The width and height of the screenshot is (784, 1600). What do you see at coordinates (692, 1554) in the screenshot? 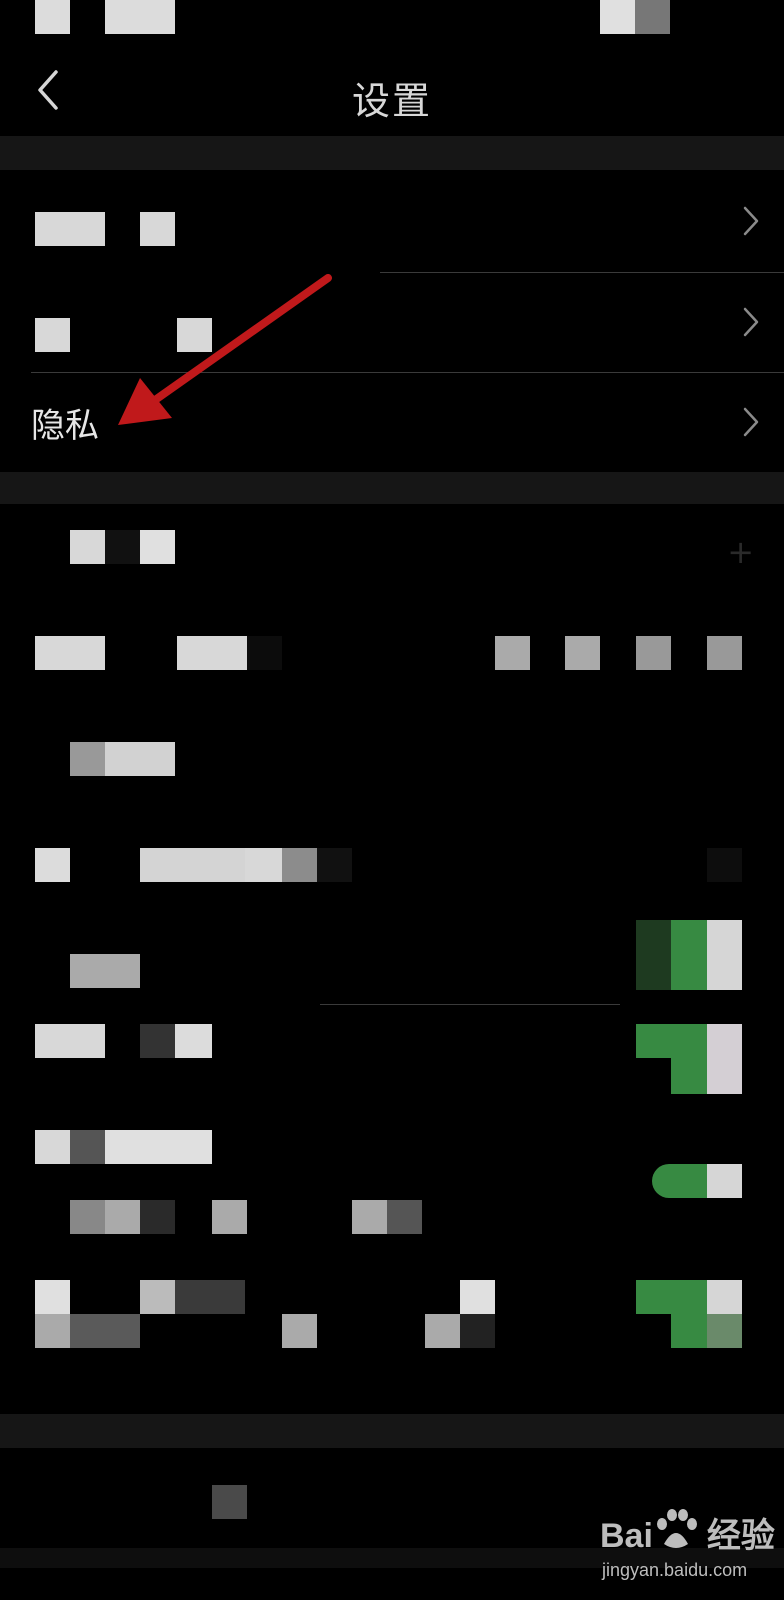
I see `baidu-jingyan-watermark: Bai 经验 jingyan.baidu.com` at bounding box center [692, 1554].